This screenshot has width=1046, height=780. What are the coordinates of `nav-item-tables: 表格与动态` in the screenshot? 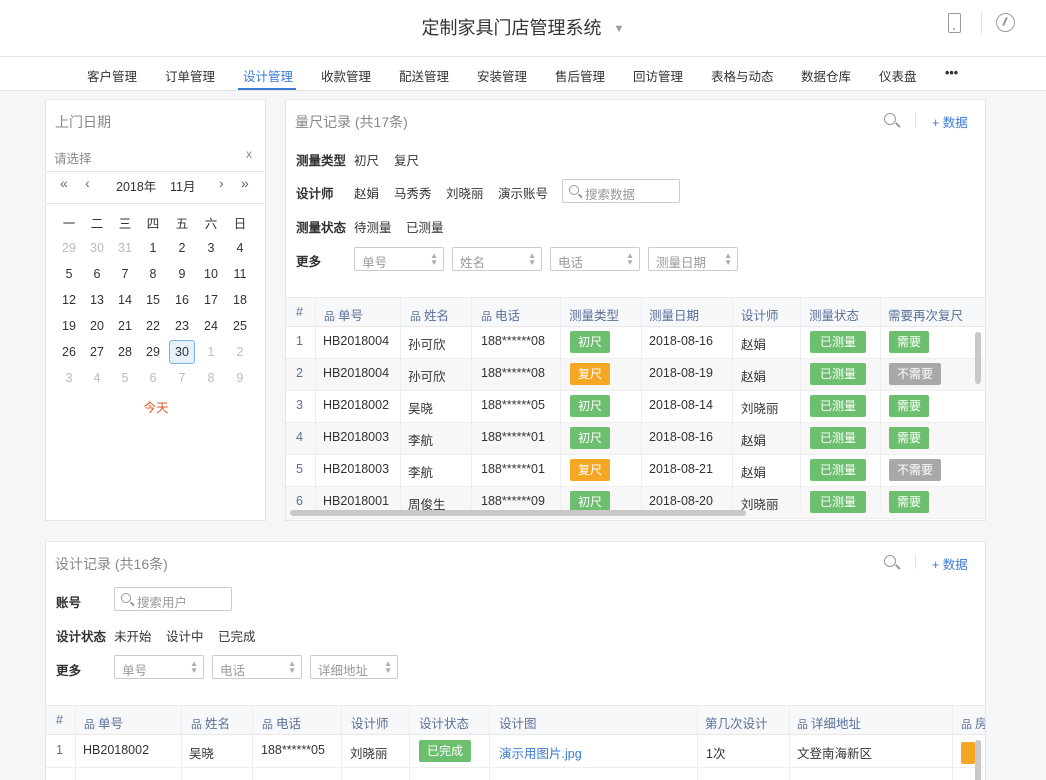 It's located at (742, 75).